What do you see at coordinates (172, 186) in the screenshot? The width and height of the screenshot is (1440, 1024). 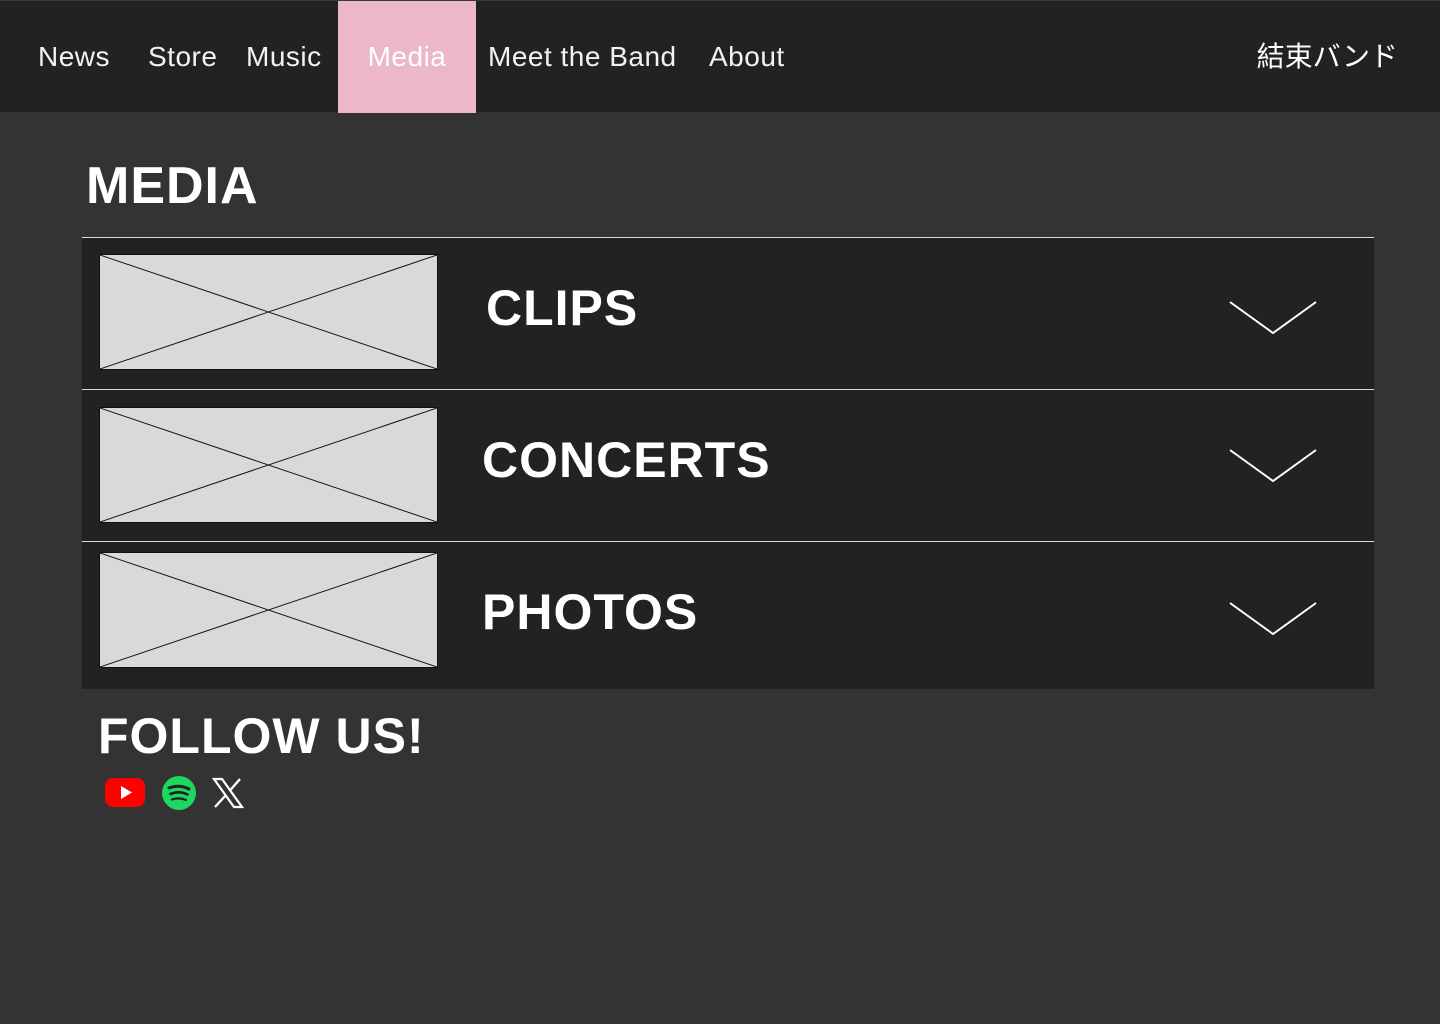 I see `page-title: MEDIA` at bounding box center [172, 186].